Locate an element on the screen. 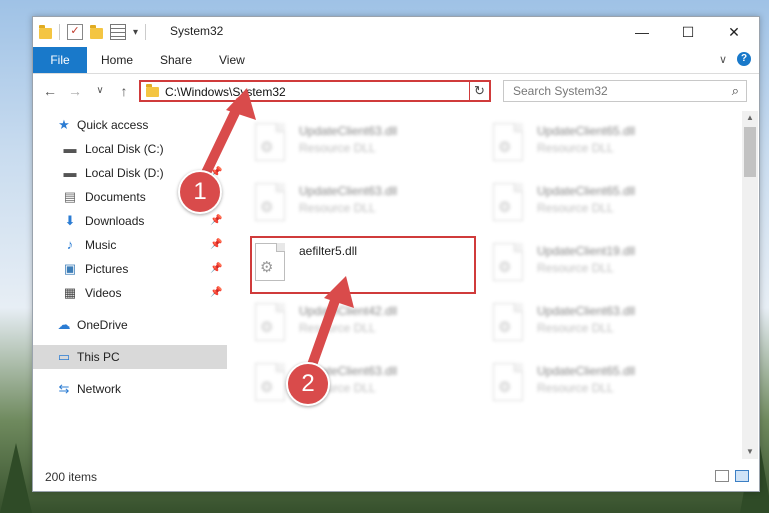 This screenshot has width=769, height=513. minimize-button: — is located at coordinates (642, 32).